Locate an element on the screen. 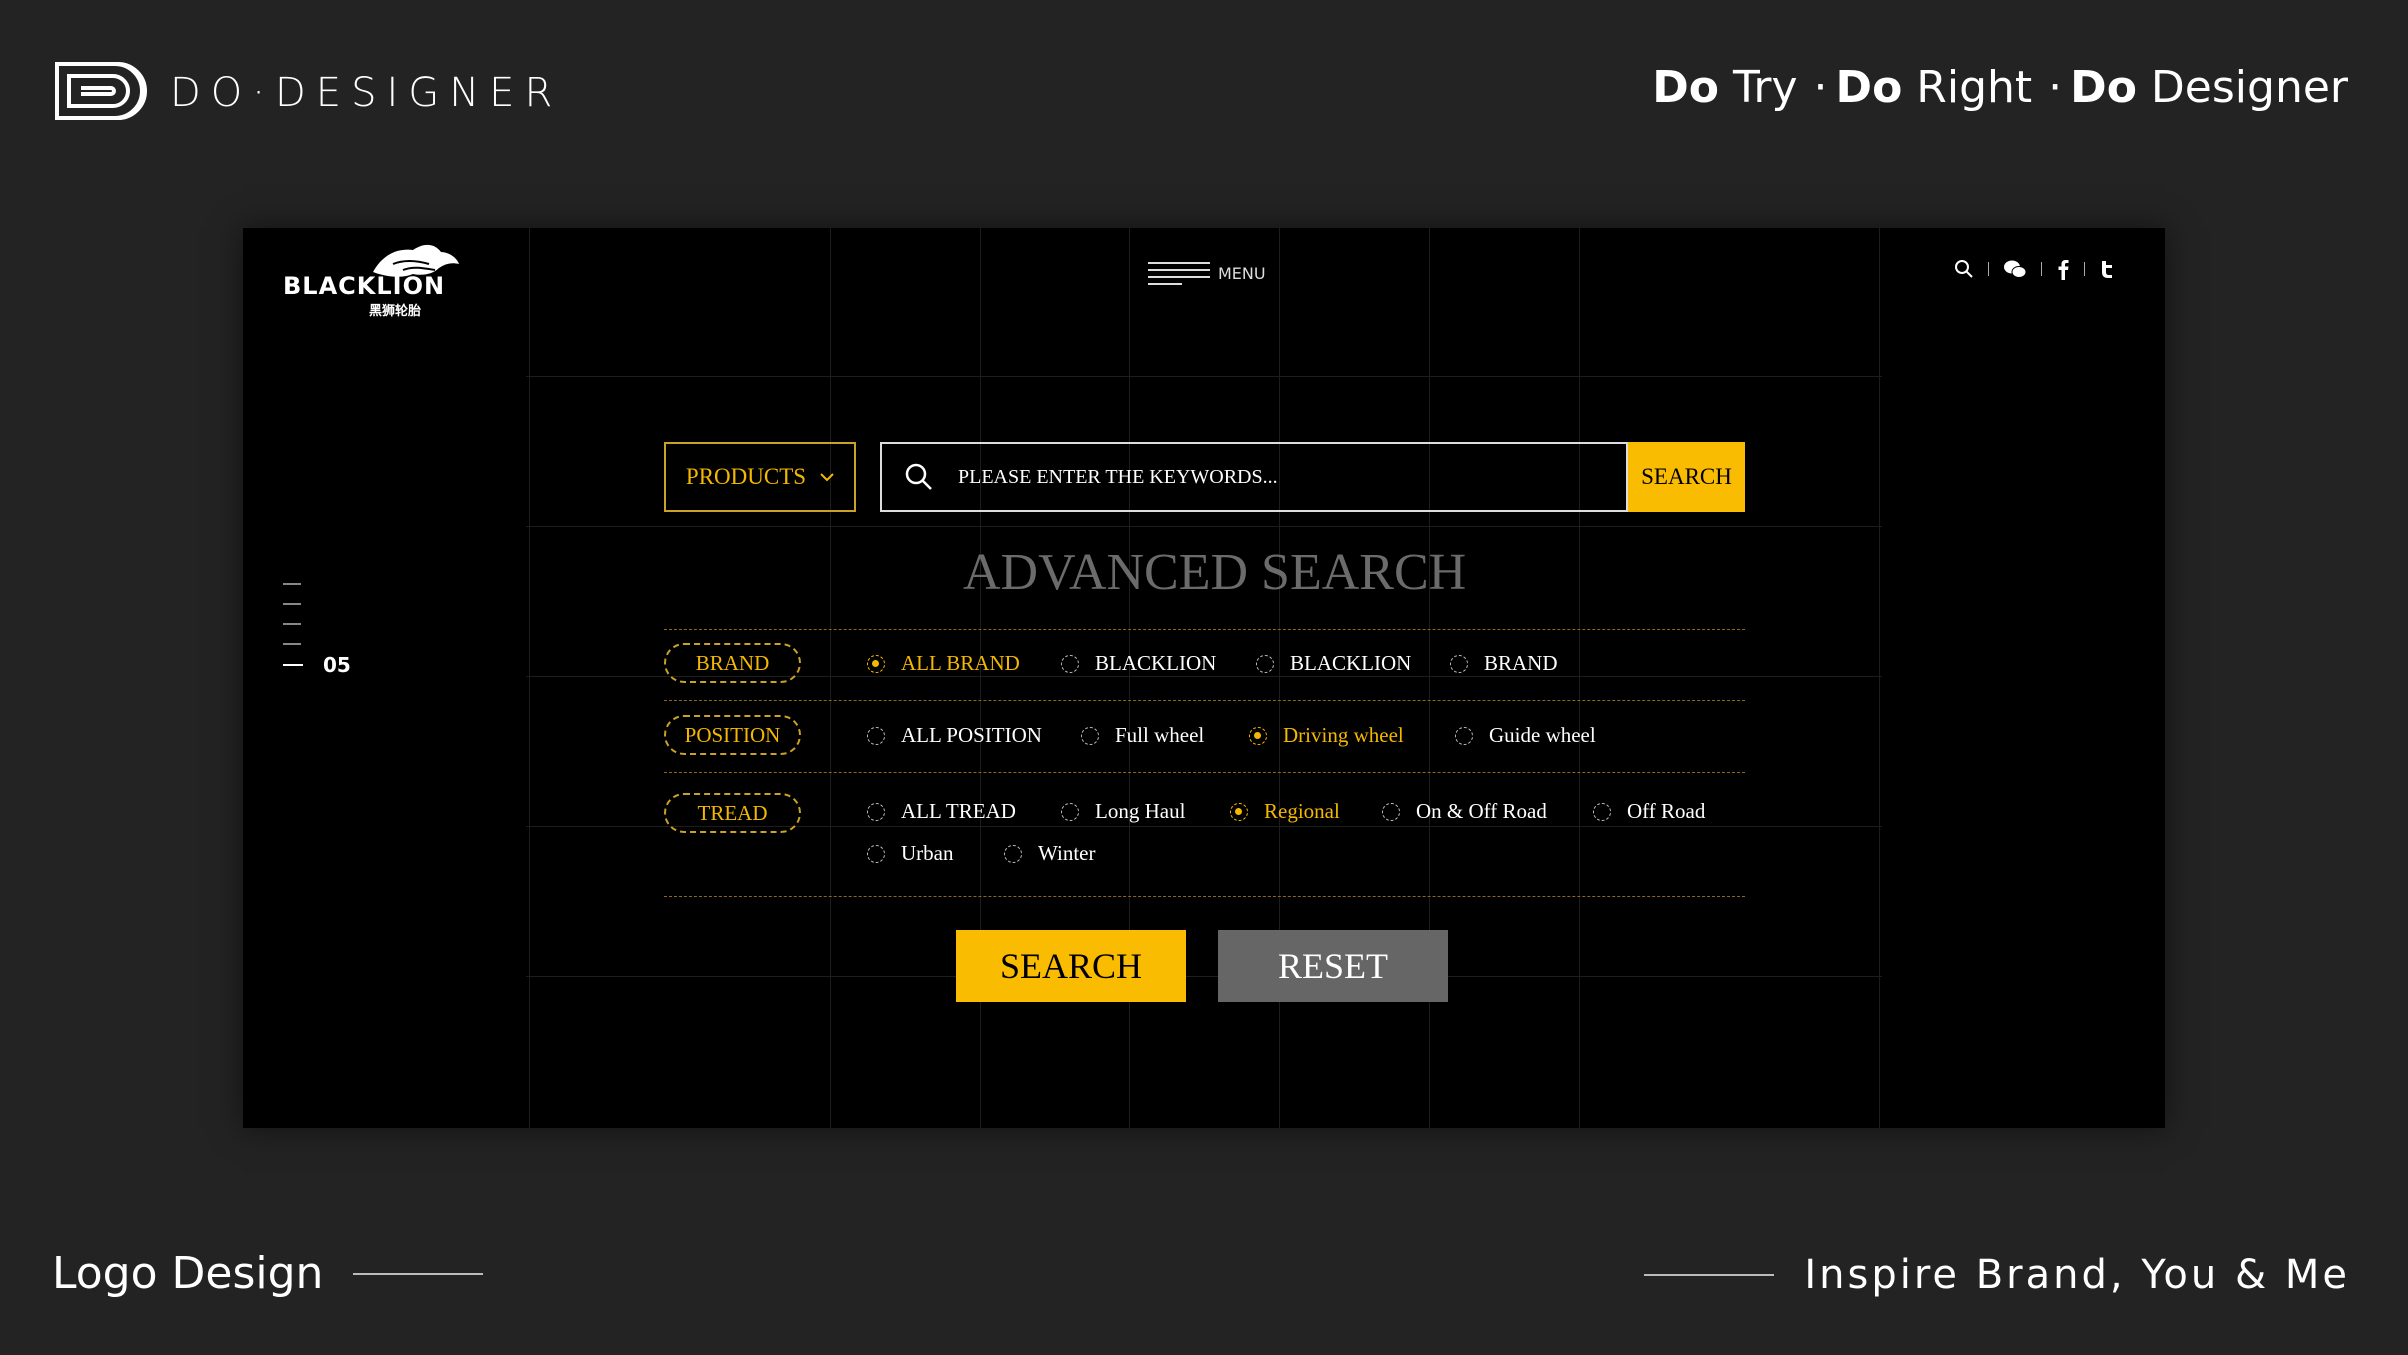 The image size is (2408, 1355). page-indicator is located at coordinates (292, 623).